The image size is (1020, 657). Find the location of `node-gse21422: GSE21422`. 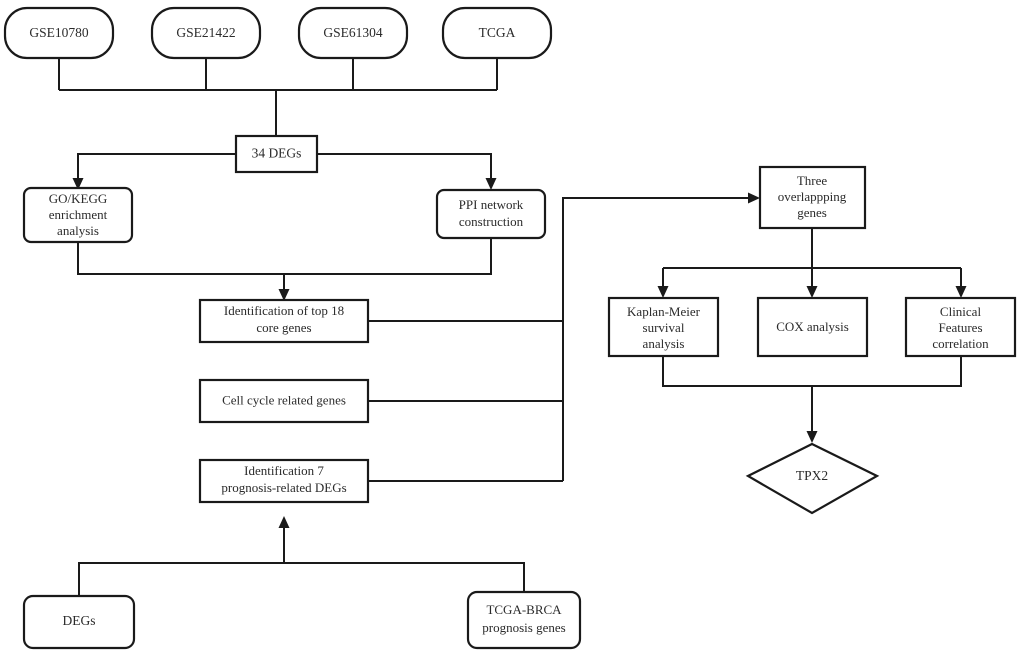

node-gse21422: GSE21422 is located at coordinates (206, 33).